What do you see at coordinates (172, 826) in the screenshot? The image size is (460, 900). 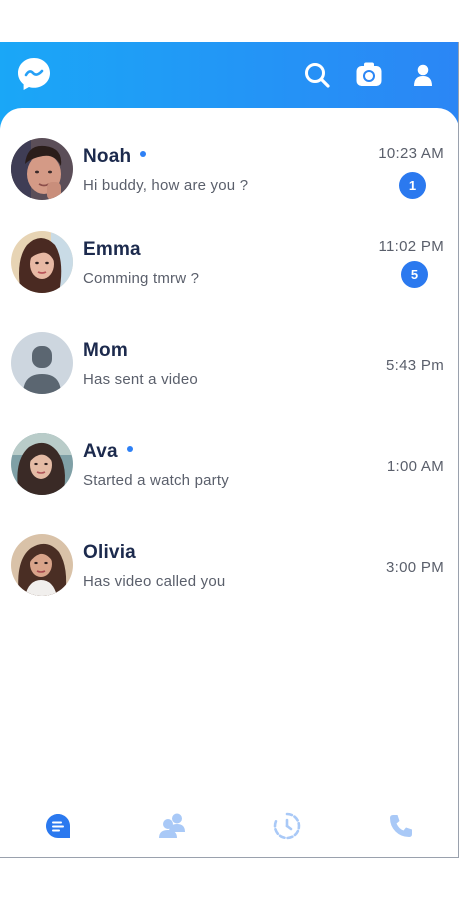 I see `people-icon` at bounding box center [172, 826].